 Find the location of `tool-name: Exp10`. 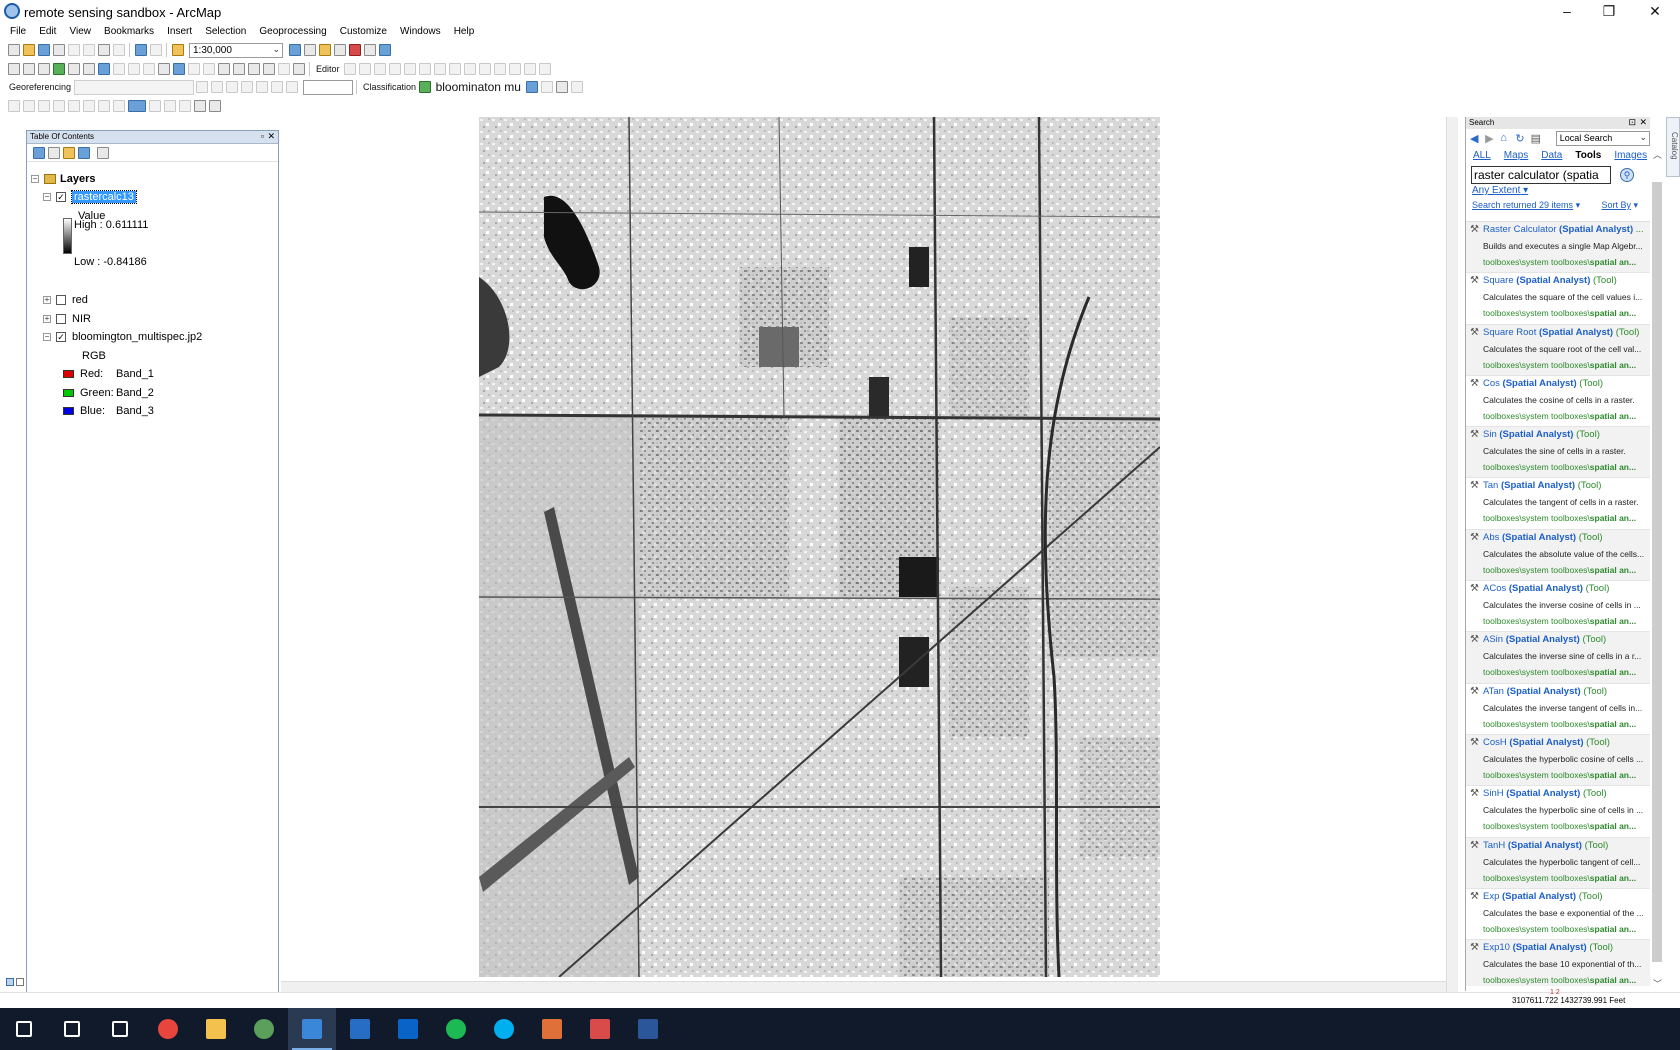

tool-name: Exp10 is located at coordinates (1496, 947).